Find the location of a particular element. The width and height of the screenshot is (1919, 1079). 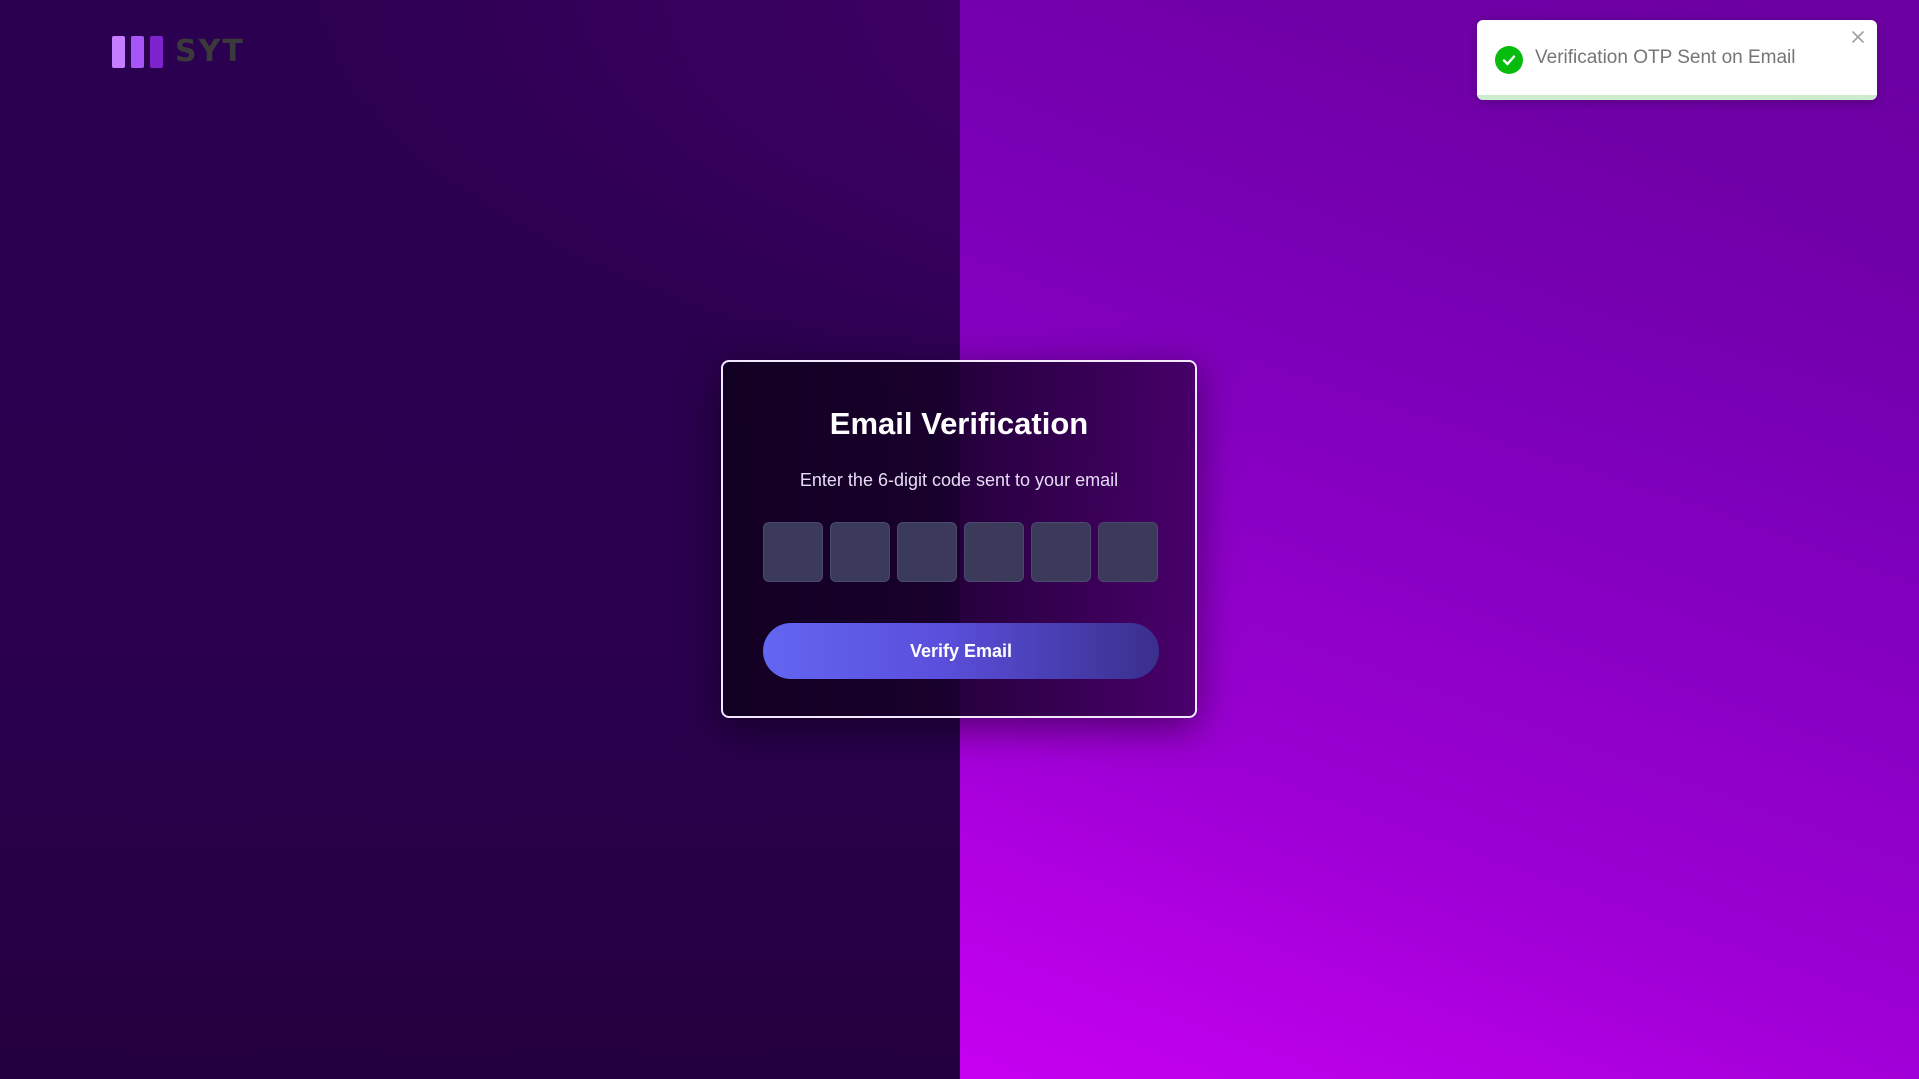

otp-digit-1-input is located at coordinates (793, 552).